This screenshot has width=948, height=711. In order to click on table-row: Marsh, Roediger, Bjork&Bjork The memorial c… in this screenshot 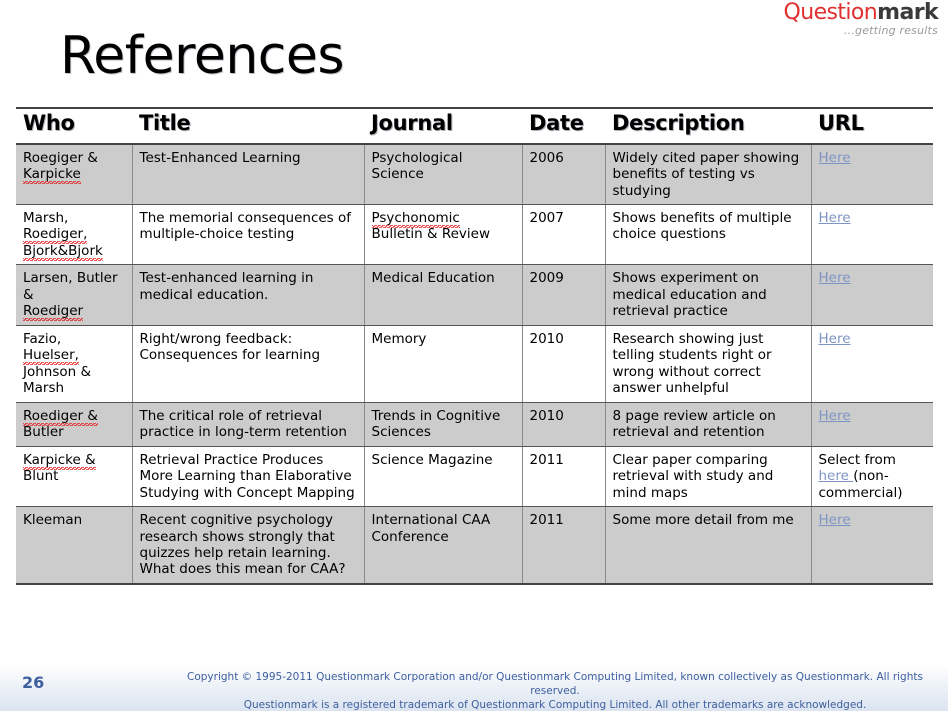, I will do `click(474, 235)`.